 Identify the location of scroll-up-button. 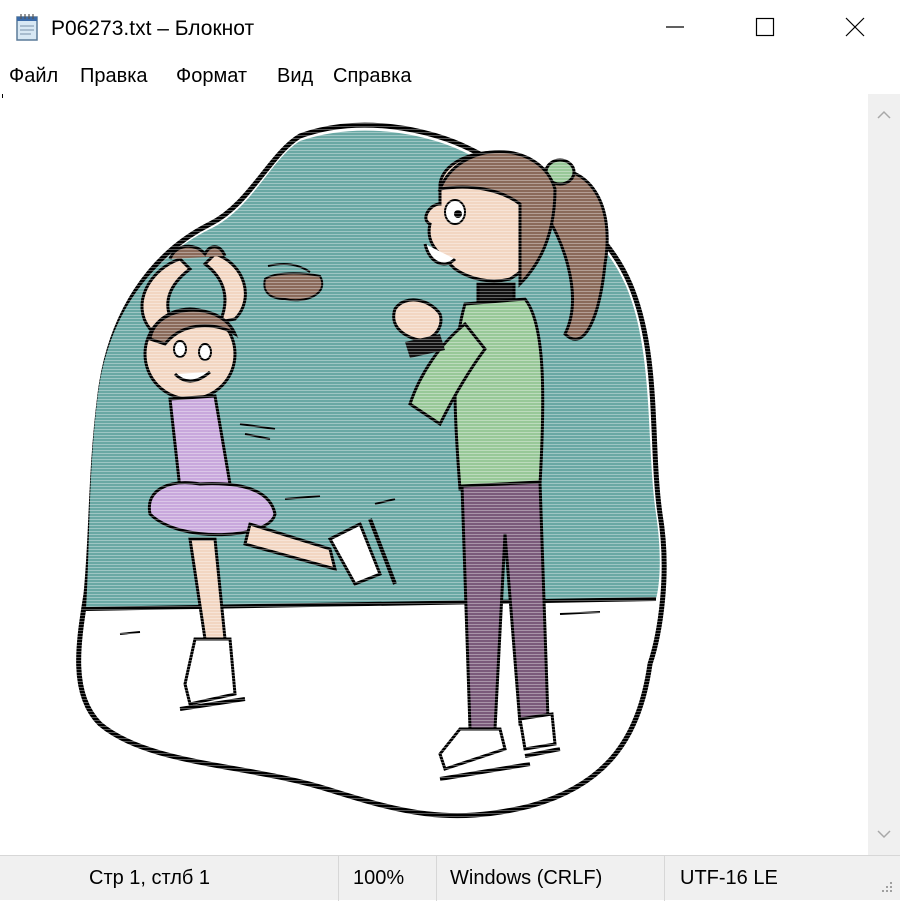
(884, 116).